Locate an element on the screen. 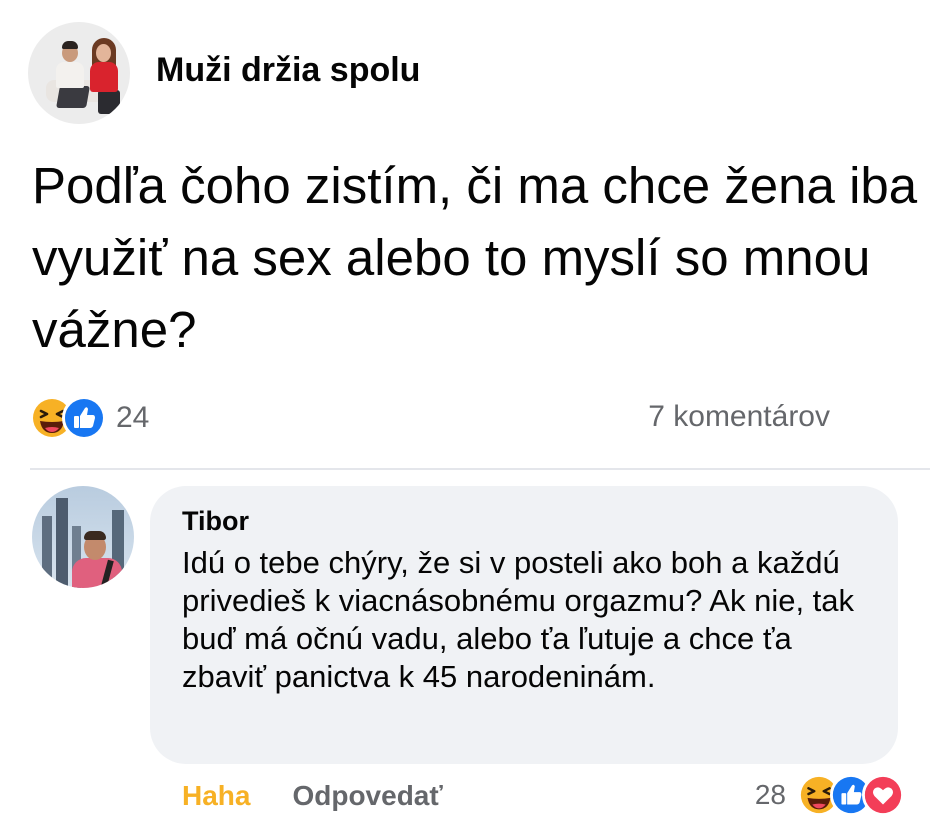  comment-actions: Haha Odpovedať is located at coordinates (312, 796).